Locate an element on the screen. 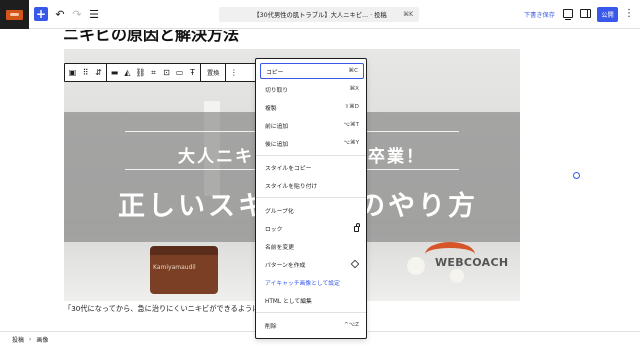  document-title-bar: 【30代男性の肌トラブル】大人ニキビ... · 投稿 ⌘K is located at coordinates (319, 14).